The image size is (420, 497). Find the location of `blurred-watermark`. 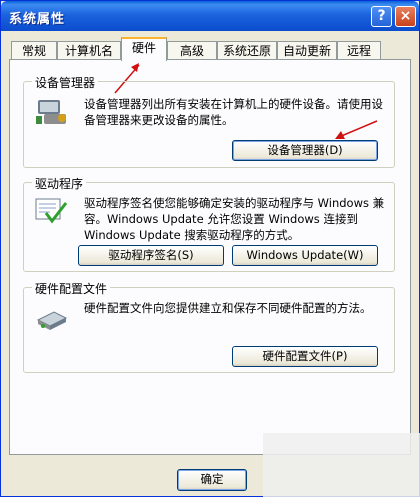

blurred-watermark is located at coordinates (341, 465).